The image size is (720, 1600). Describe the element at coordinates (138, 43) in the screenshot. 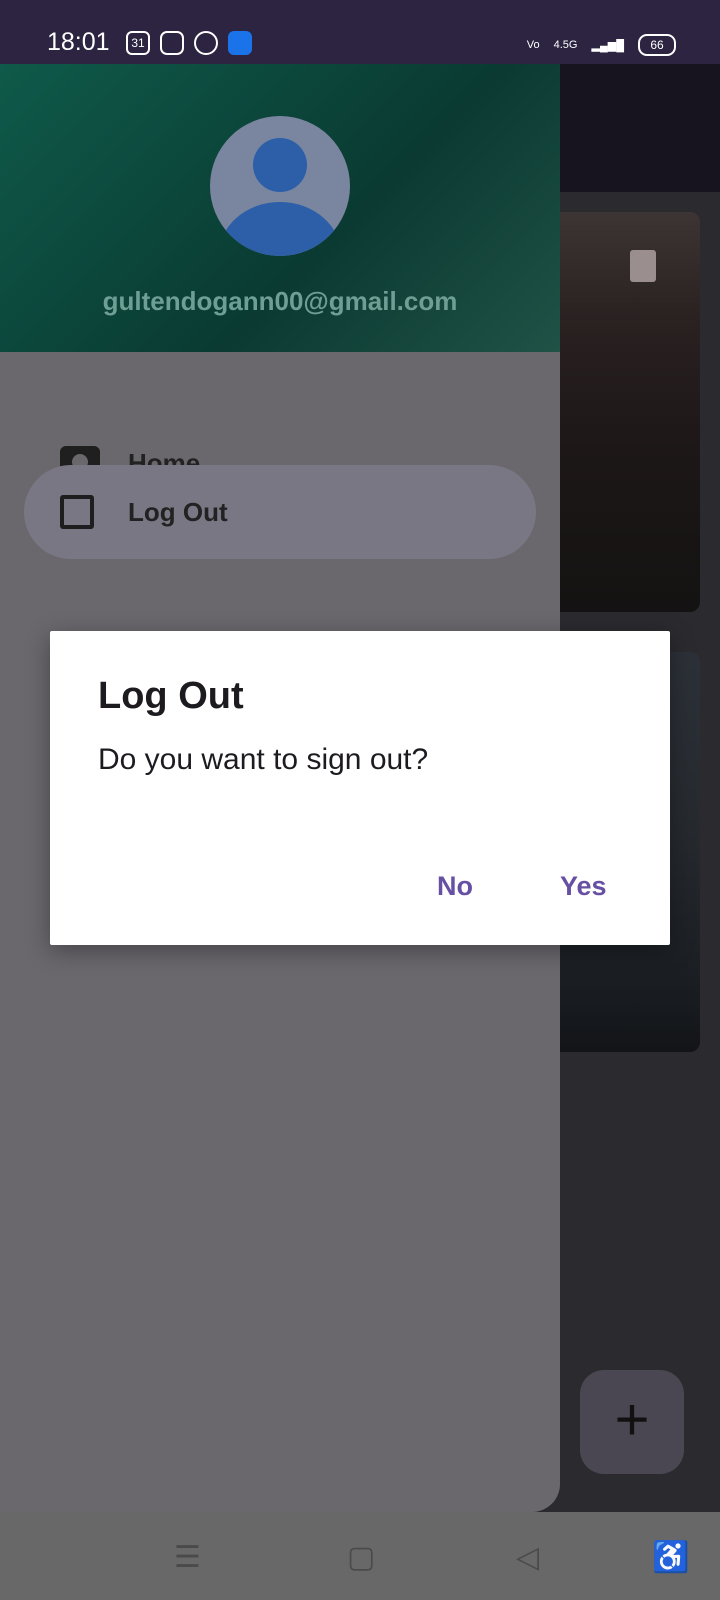

I see `calendar-icon: 31` at that location.